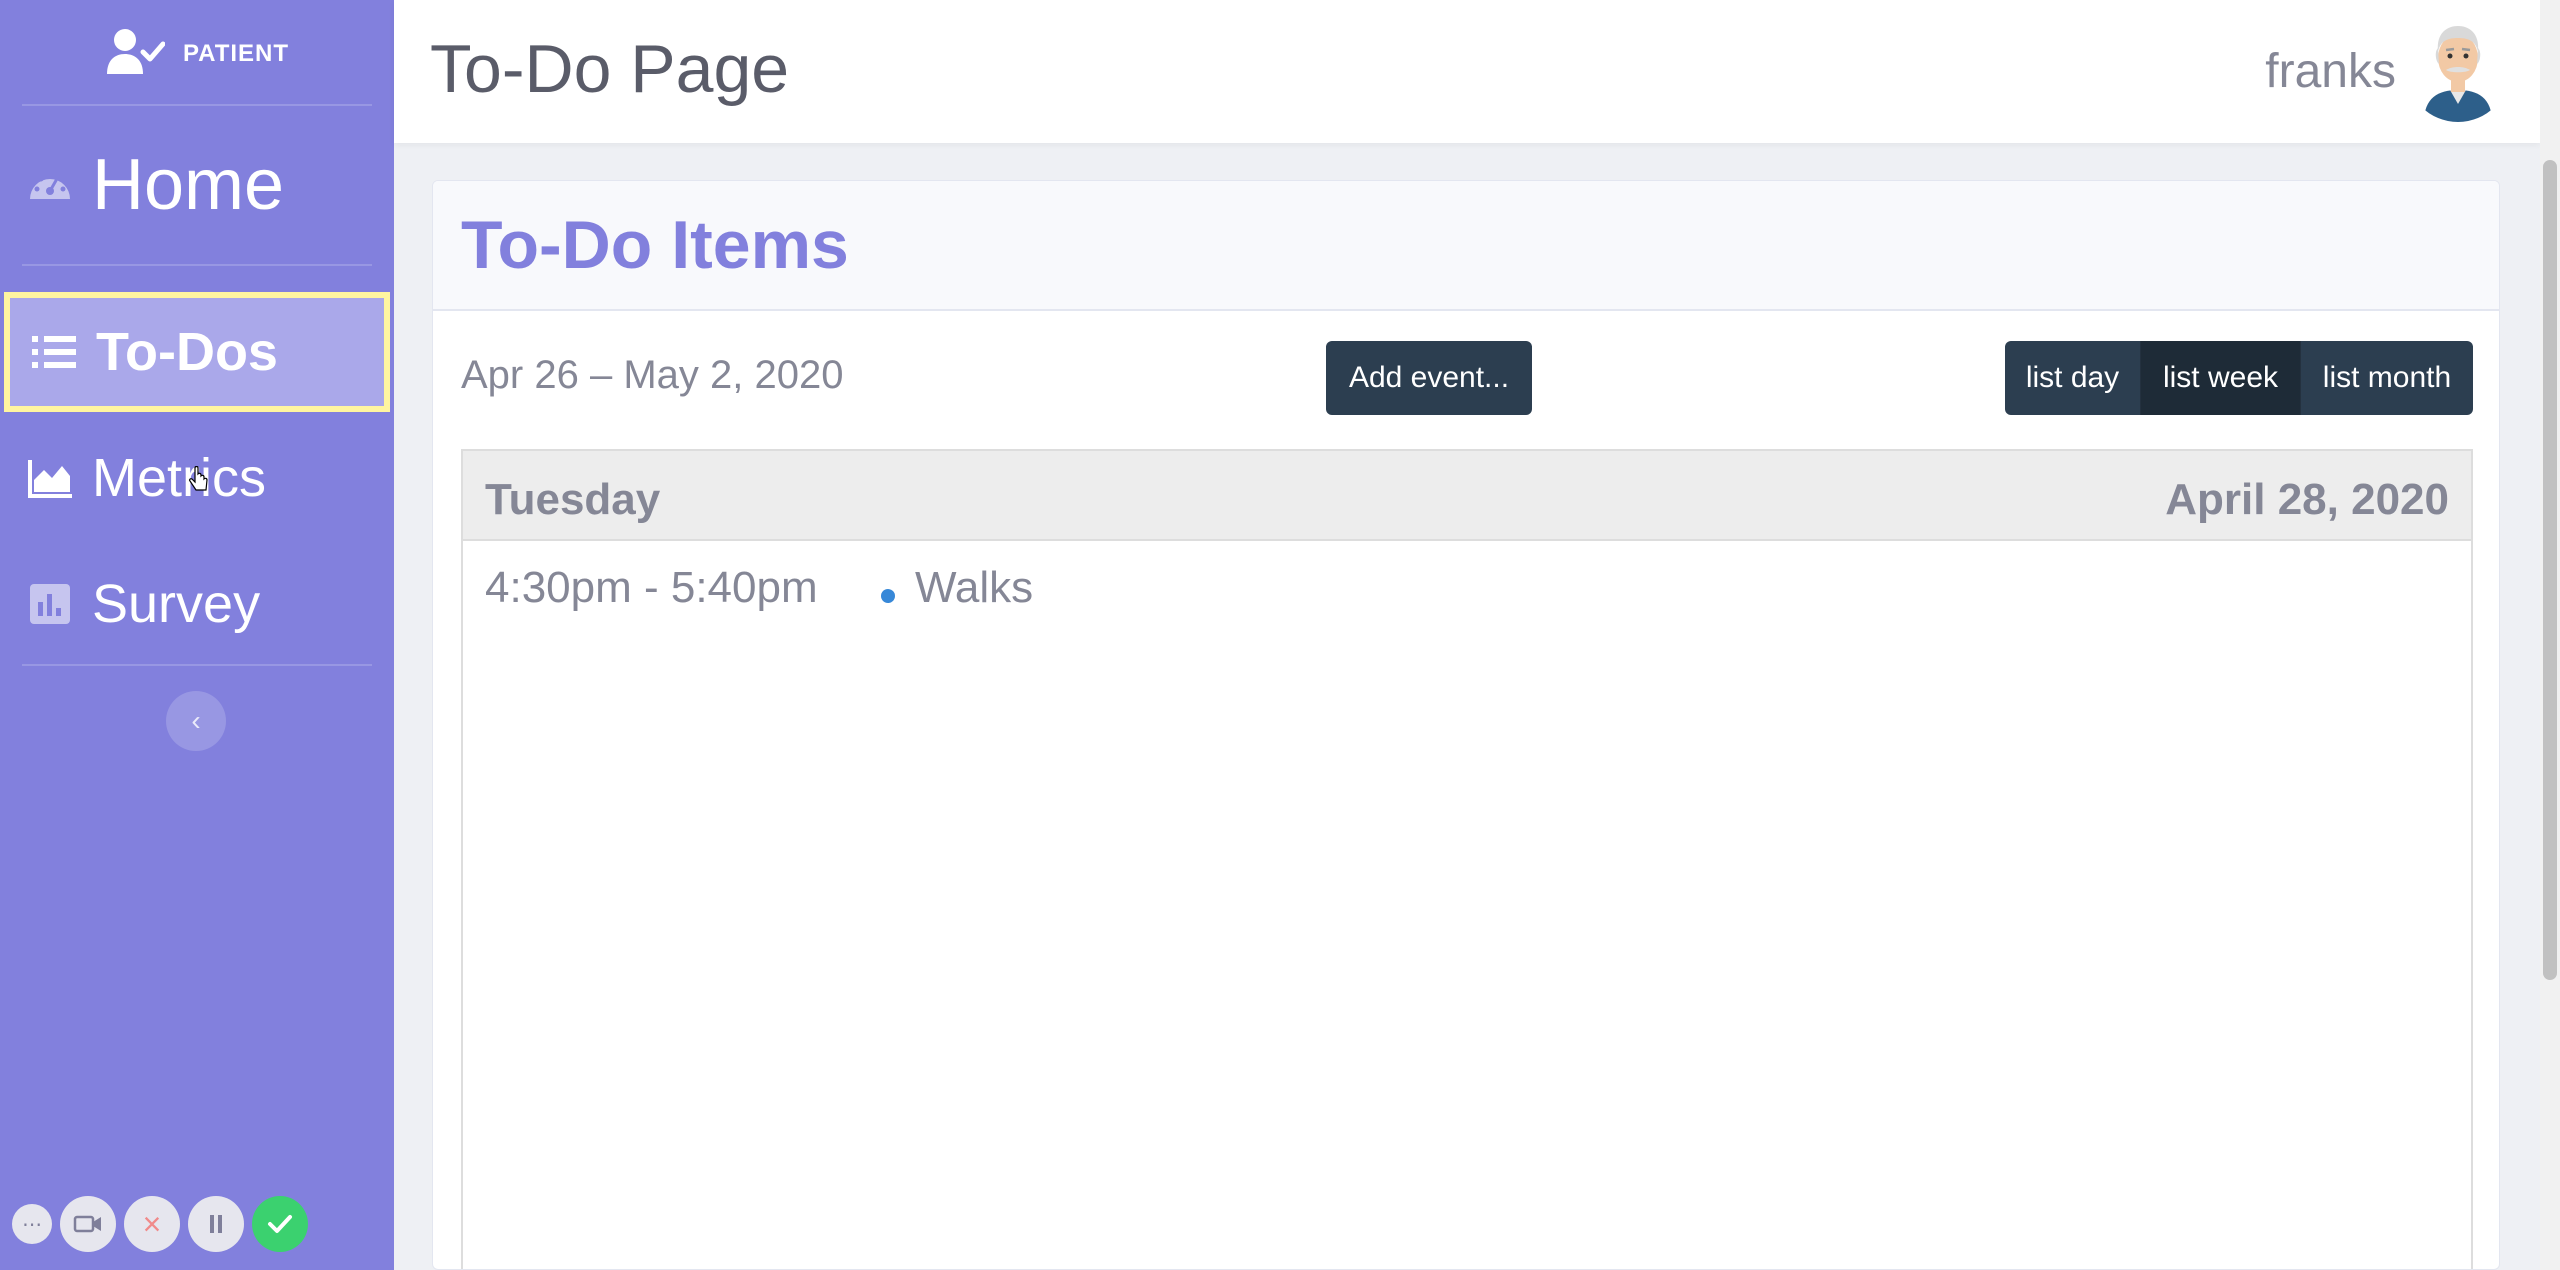 The width and height of the screenshot is (2560, 1270). I want to click on check-icon, so click(280, 1224).